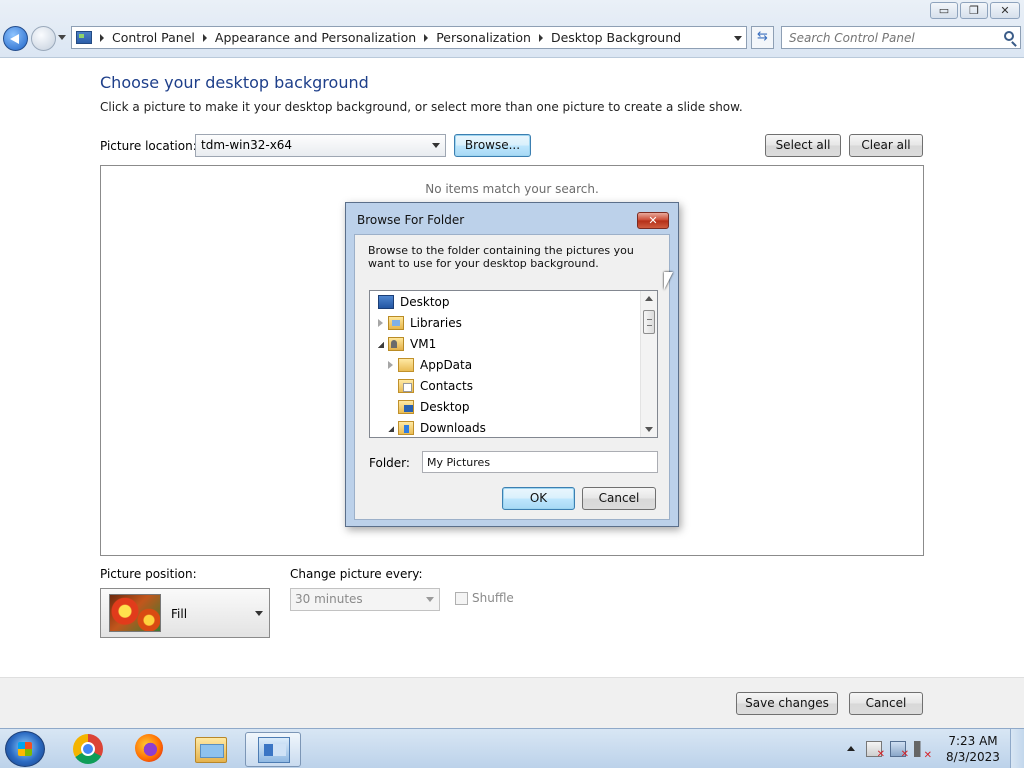 The image size is (1024, 768). What do you see at coordinates (648, 364) in the screenshot?
I see `tree-scrollbar` at bounding box center [648, 364].